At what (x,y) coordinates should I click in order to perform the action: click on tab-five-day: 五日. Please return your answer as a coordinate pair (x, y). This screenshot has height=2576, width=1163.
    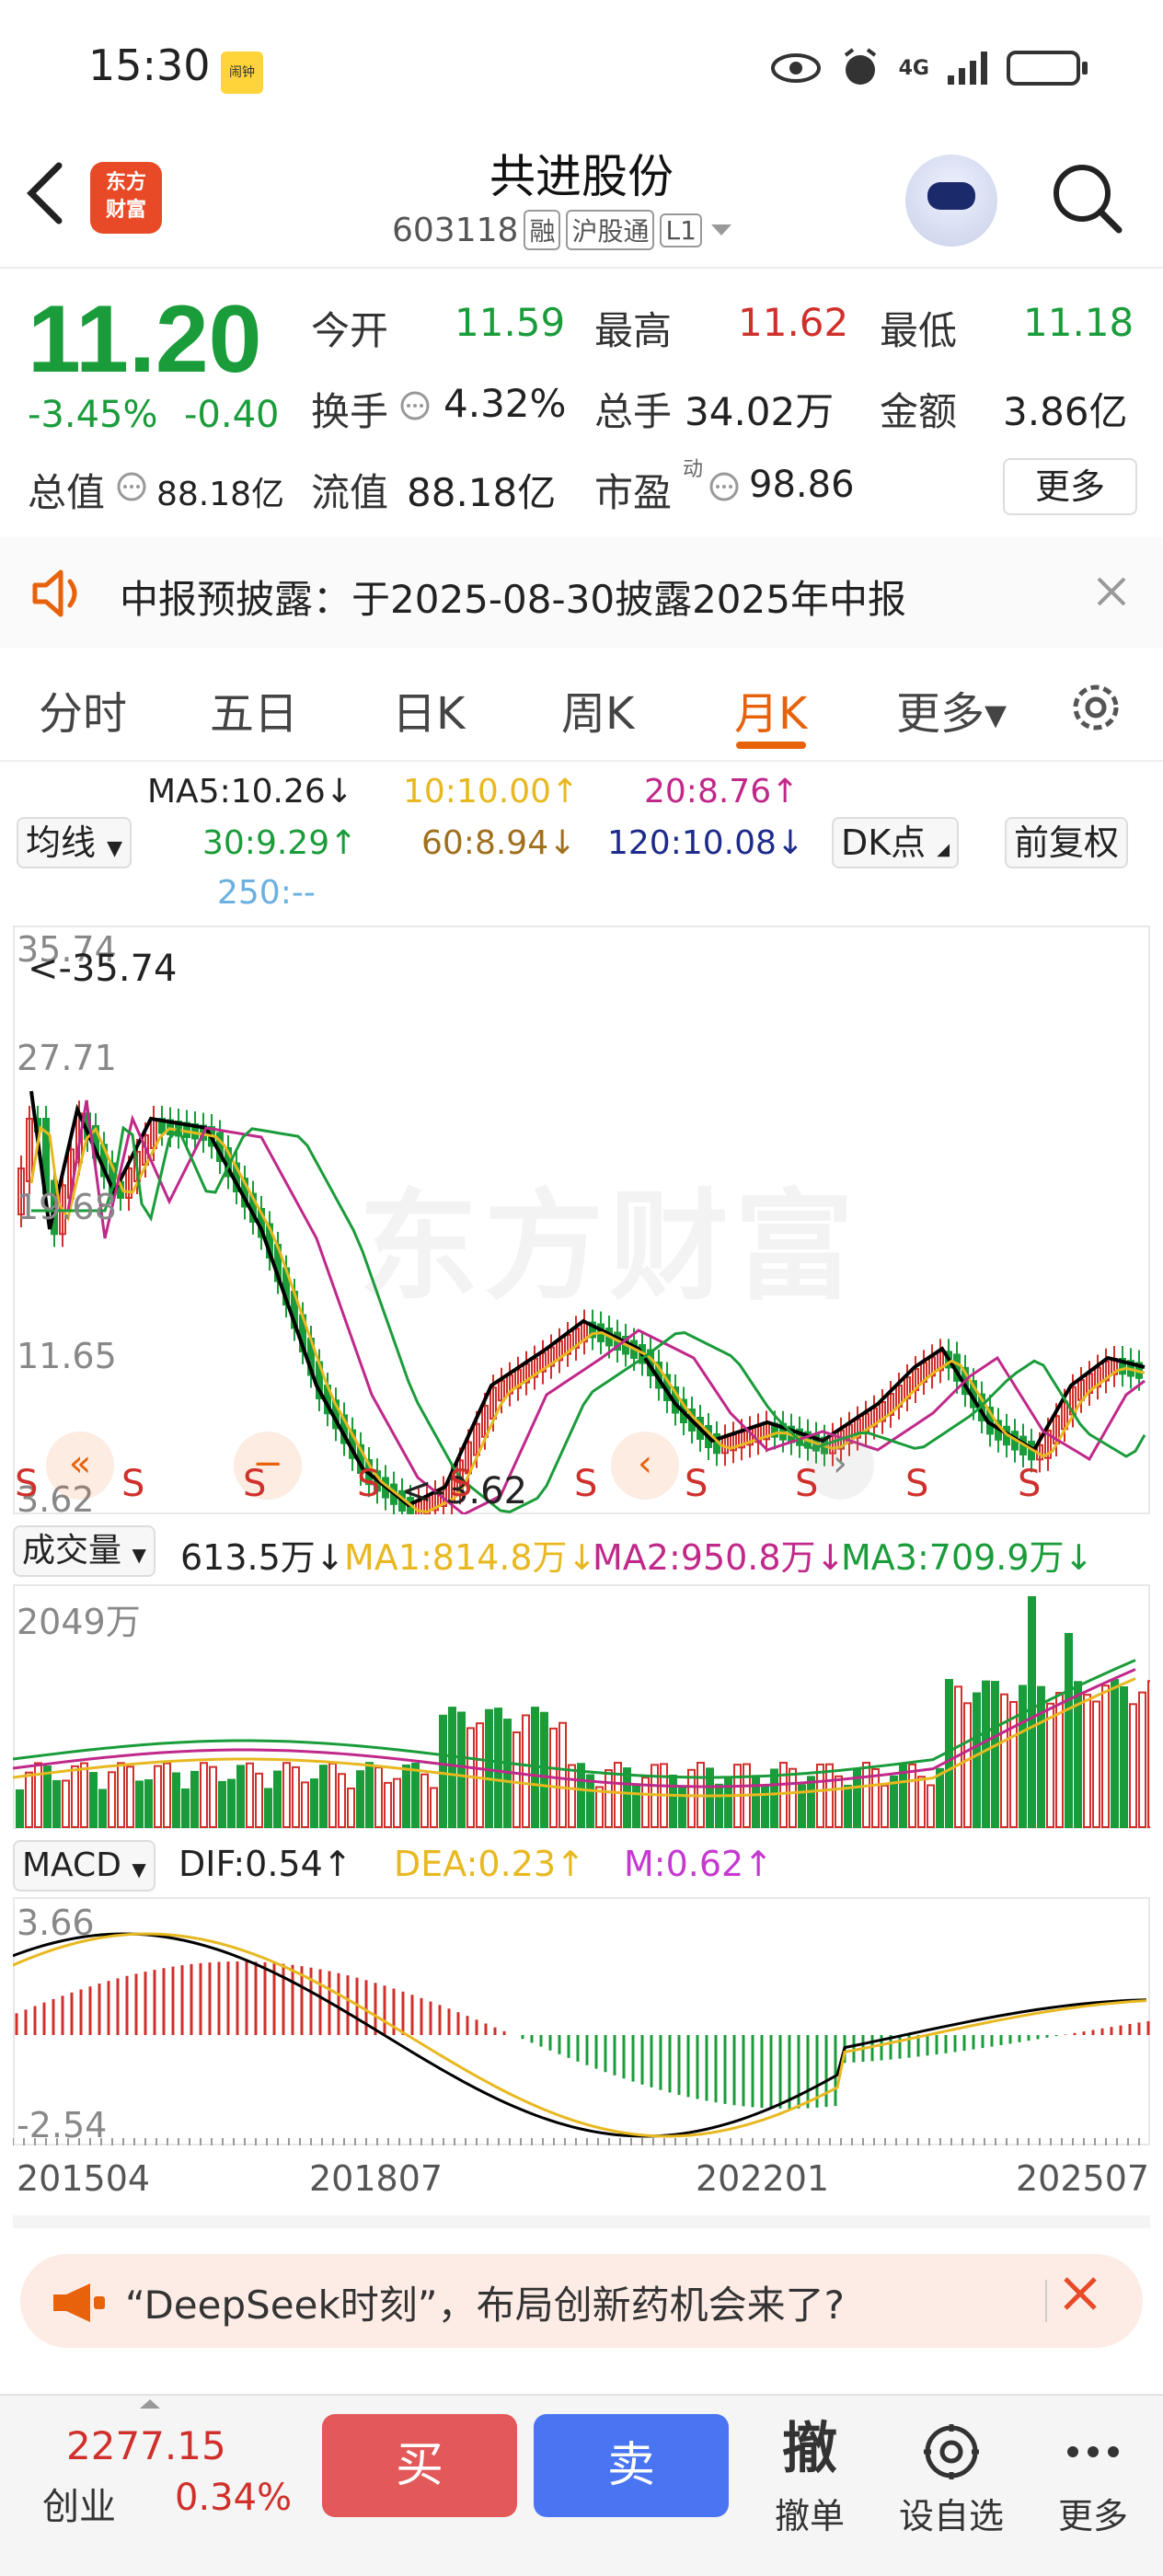
    Looking at the image, I should click on (254, 709).